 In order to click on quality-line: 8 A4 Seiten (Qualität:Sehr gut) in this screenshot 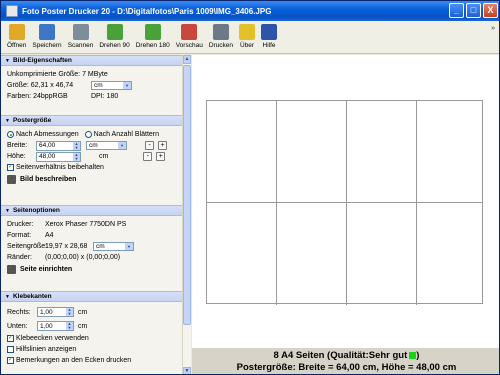, I will do `click(345, 356)`.